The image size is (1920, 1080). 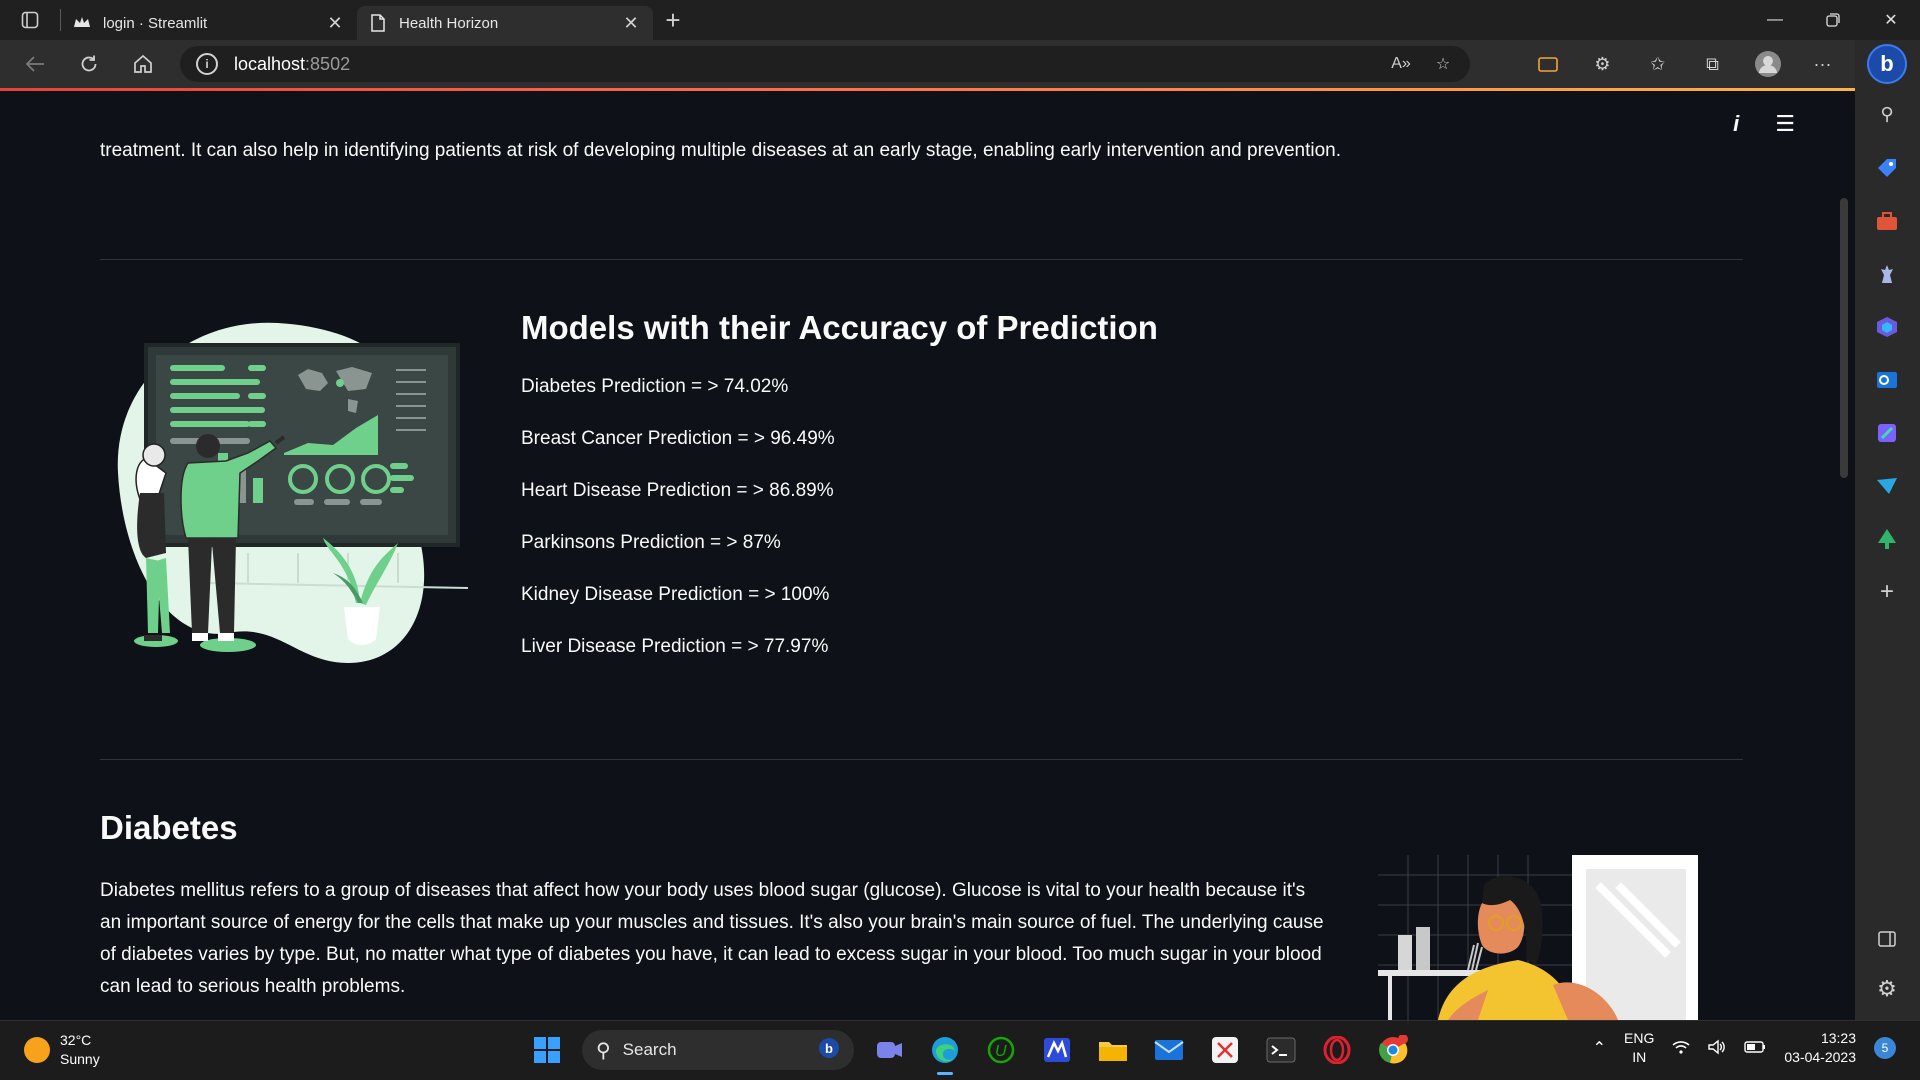 I want to click on address-bar: i localhost:8502 A» ☆, so click(x=825, y=64).